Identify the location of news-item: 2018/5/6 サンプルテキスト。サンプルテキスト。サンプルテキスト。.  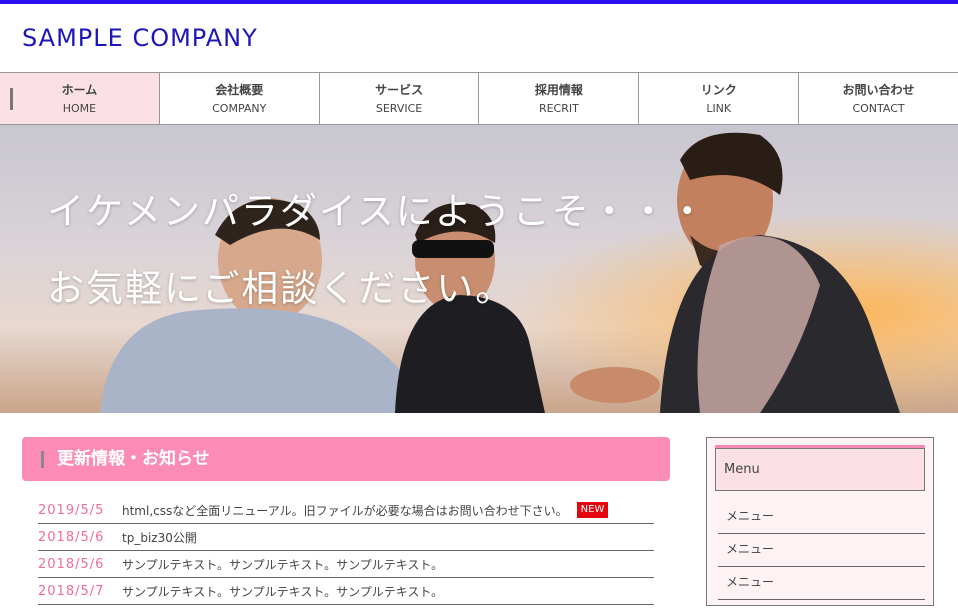
(346, 564).